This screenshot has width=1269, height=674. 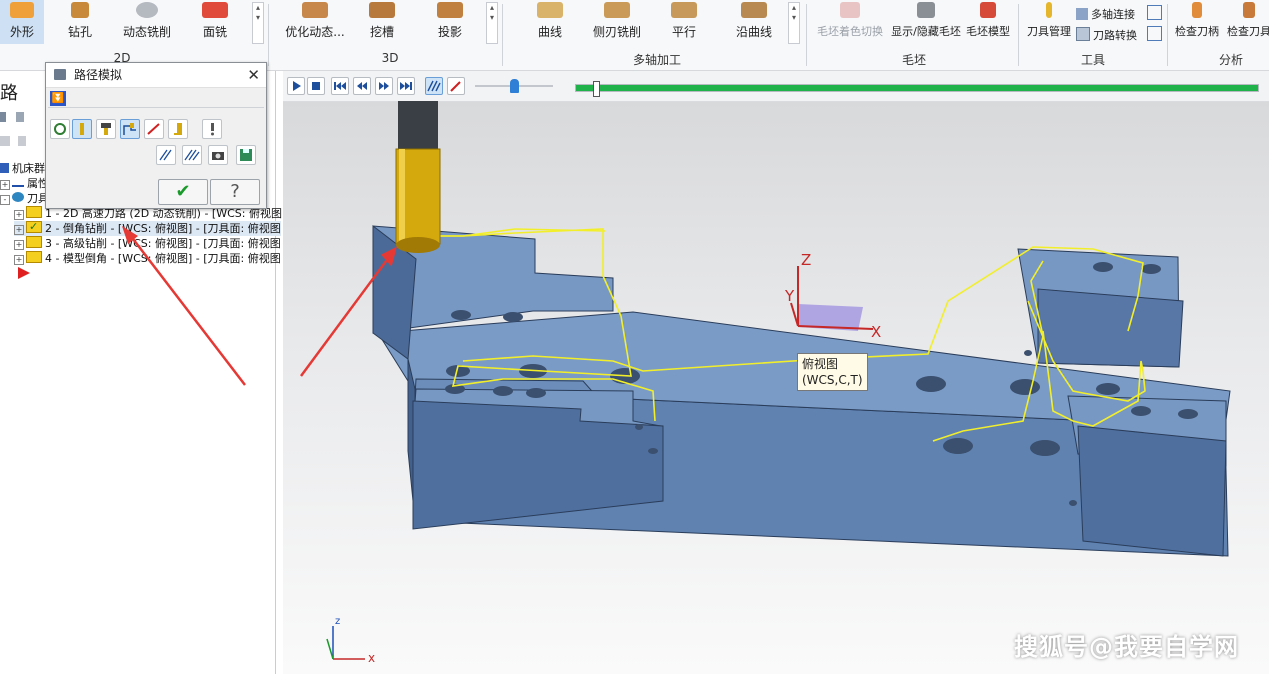 I want to click on check-holder-label: 检查刀柄, so click(x=1197, y=31).